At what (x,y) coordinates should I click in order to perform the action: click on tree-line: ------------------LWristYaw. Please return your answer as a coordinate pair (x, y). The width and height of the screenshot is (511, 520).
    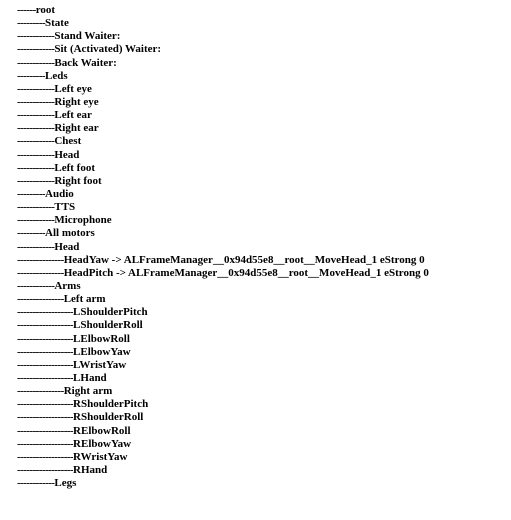
    Looking at the image, I should click on (262, 365).